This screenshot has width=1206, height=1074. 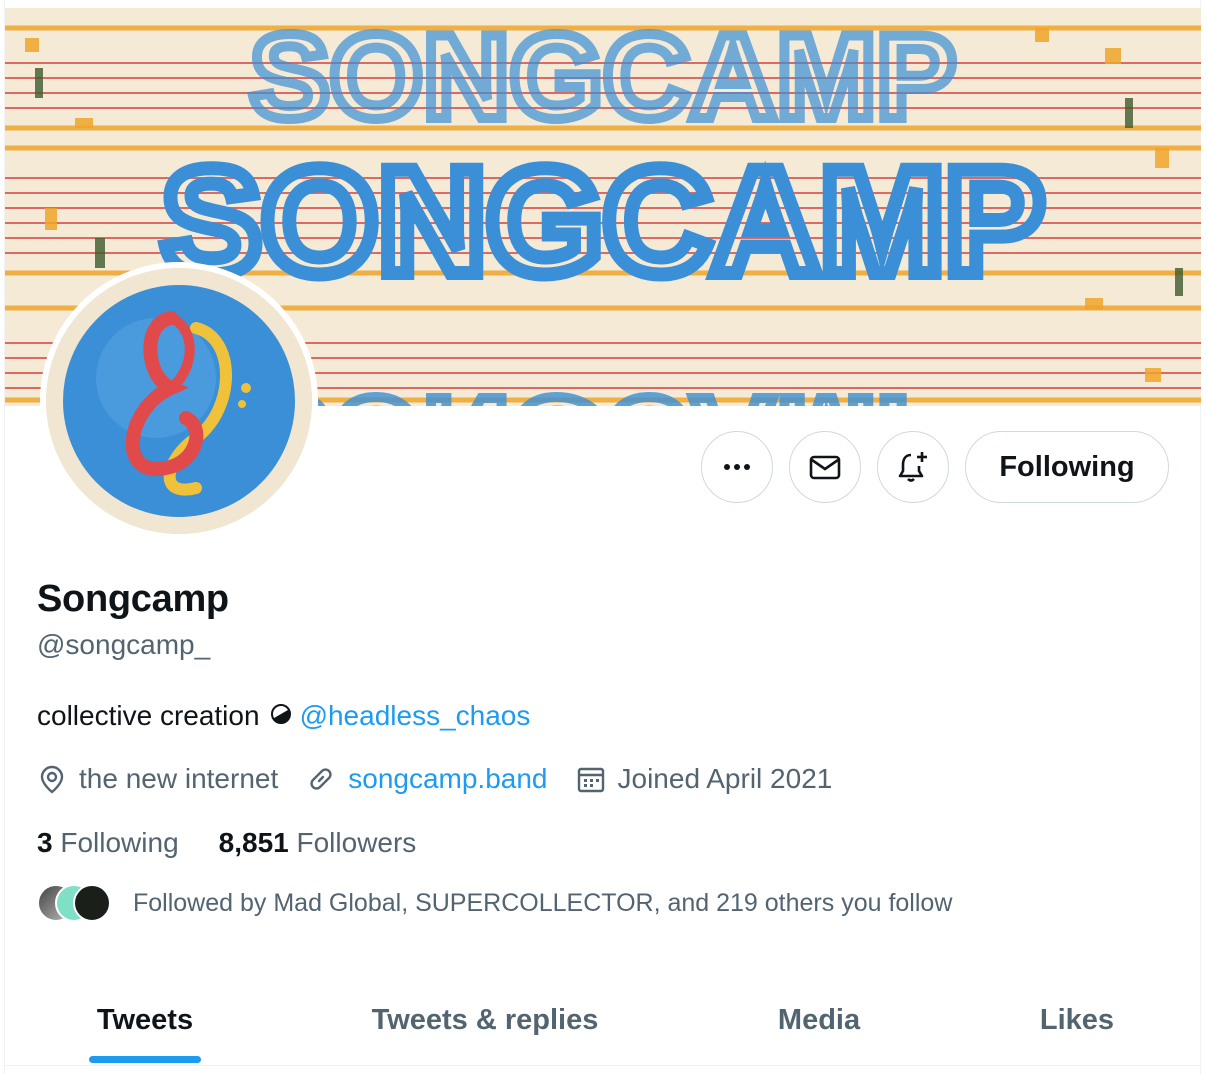 What do you see at coordinates (145, 1059) in the screenshot?
I see `active-tab-indicator` at bounding box center [145, 1059].